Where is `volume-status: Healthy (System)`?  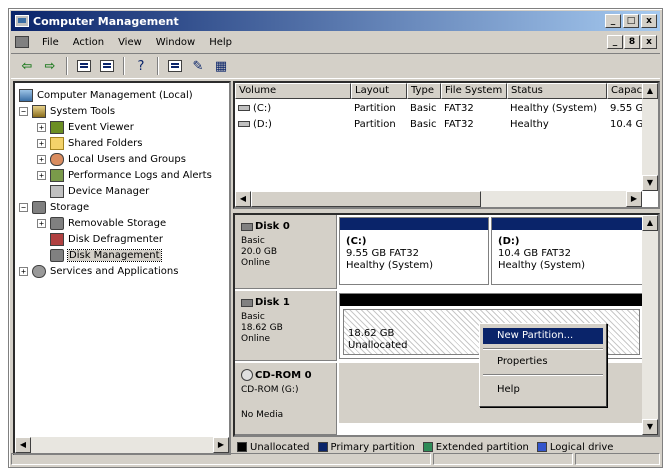
volume-status: Healthy (System) is located at coordinates (554, 108).